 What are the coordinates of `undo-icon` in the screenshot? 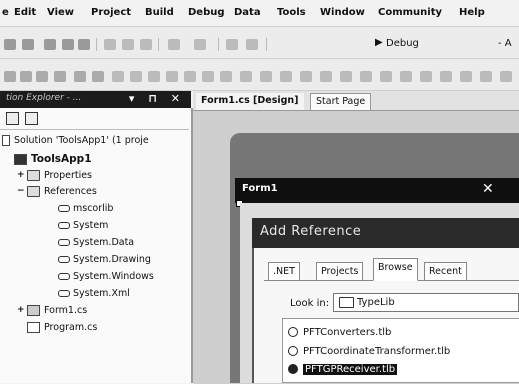 It's located at (174, 44).